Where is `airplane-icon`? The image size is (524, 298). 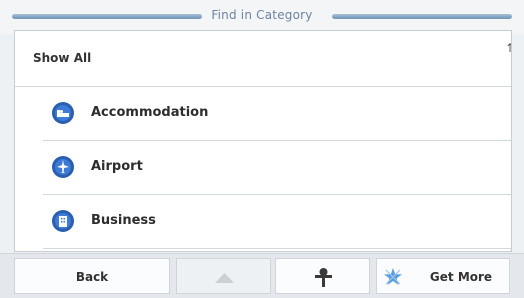 airplane-icon is located at coordinates (63, 167).